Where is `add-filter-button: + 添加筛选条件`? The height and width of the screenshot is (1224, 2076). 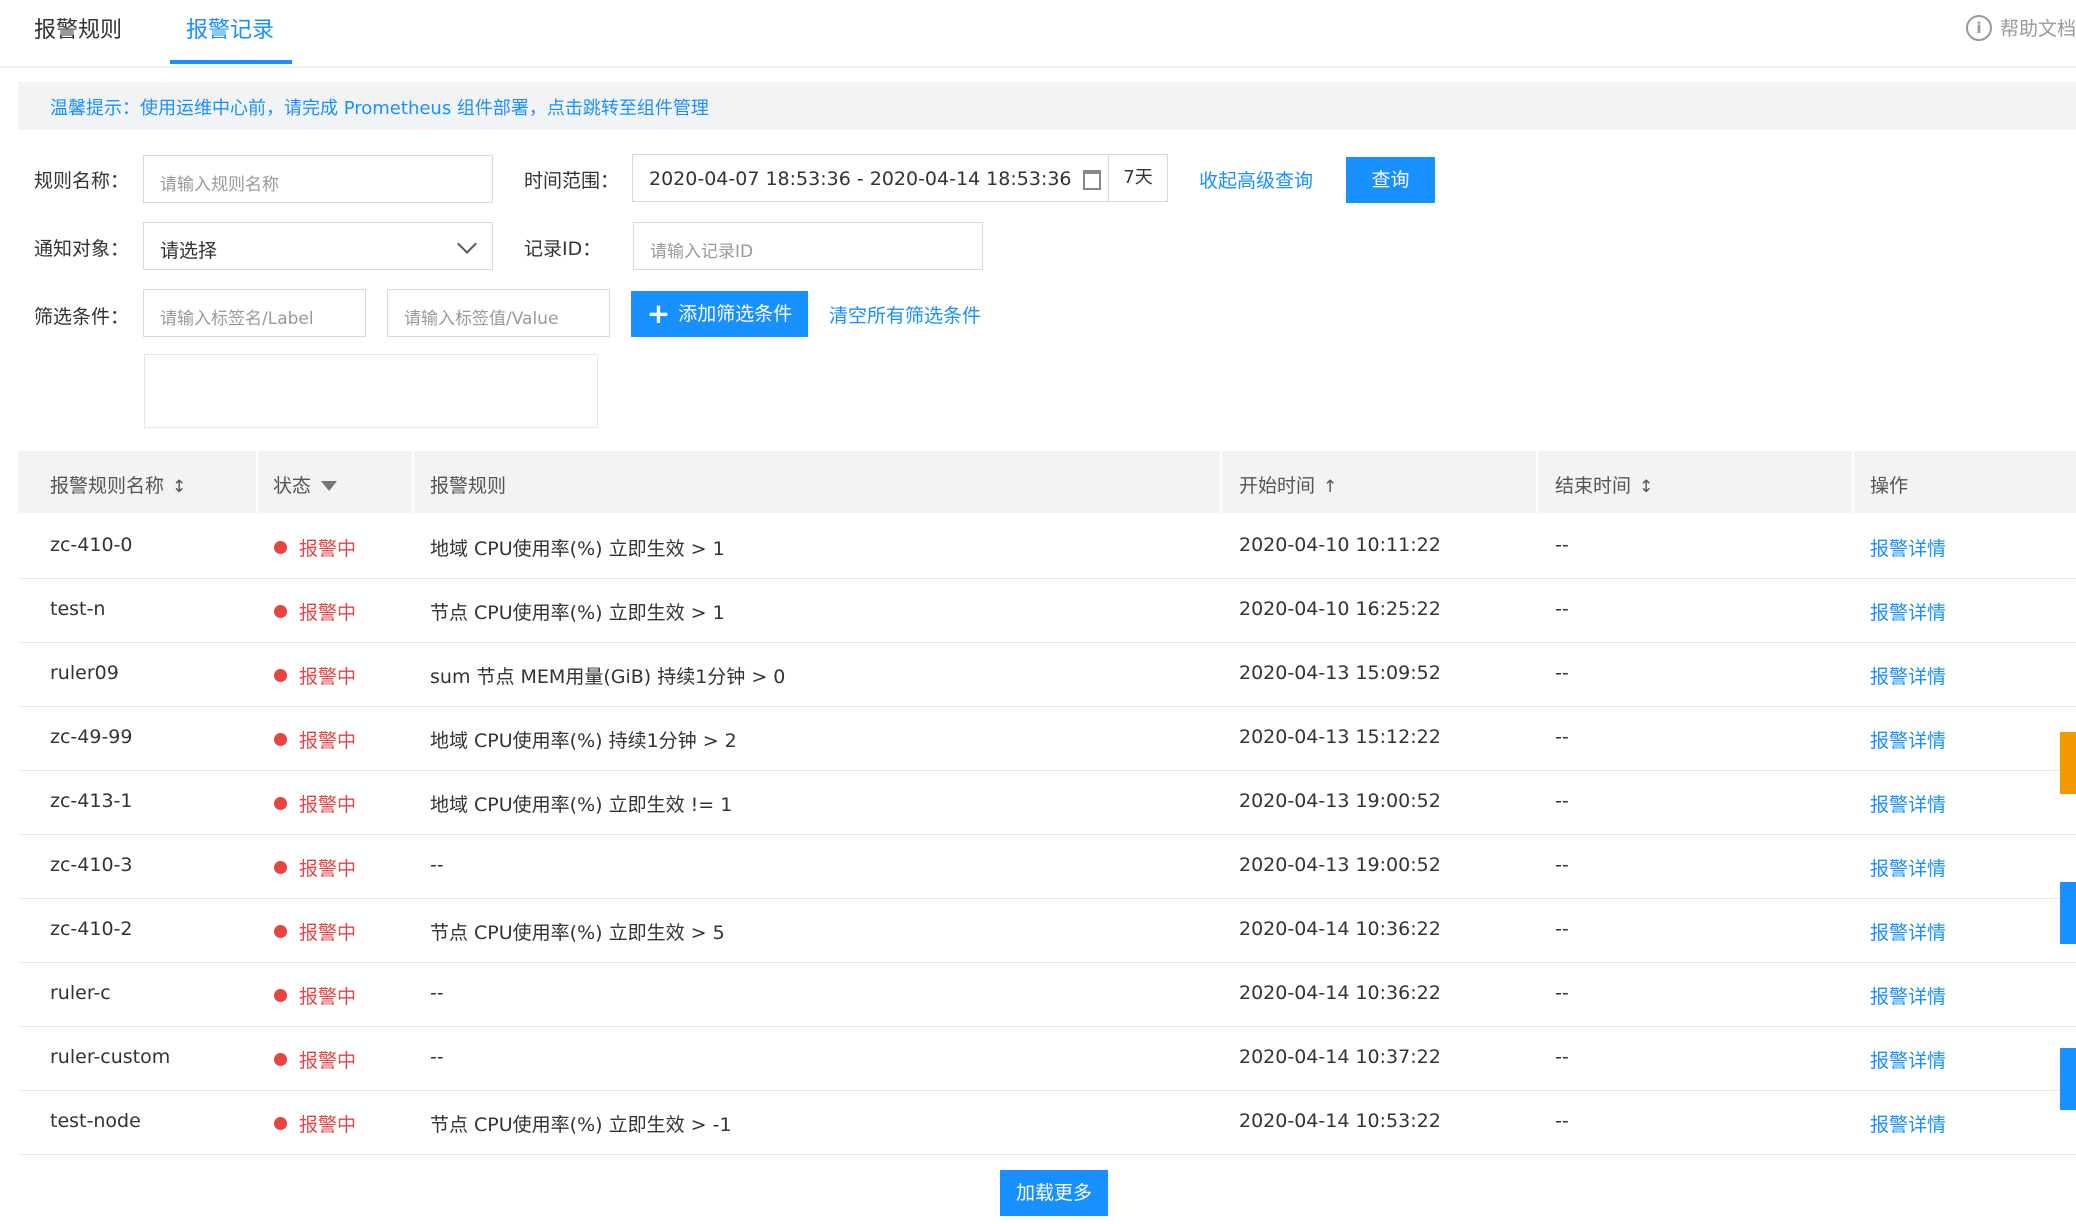
add-filter-button: + 添加筛选条件 is located at coordinates (719, 314).